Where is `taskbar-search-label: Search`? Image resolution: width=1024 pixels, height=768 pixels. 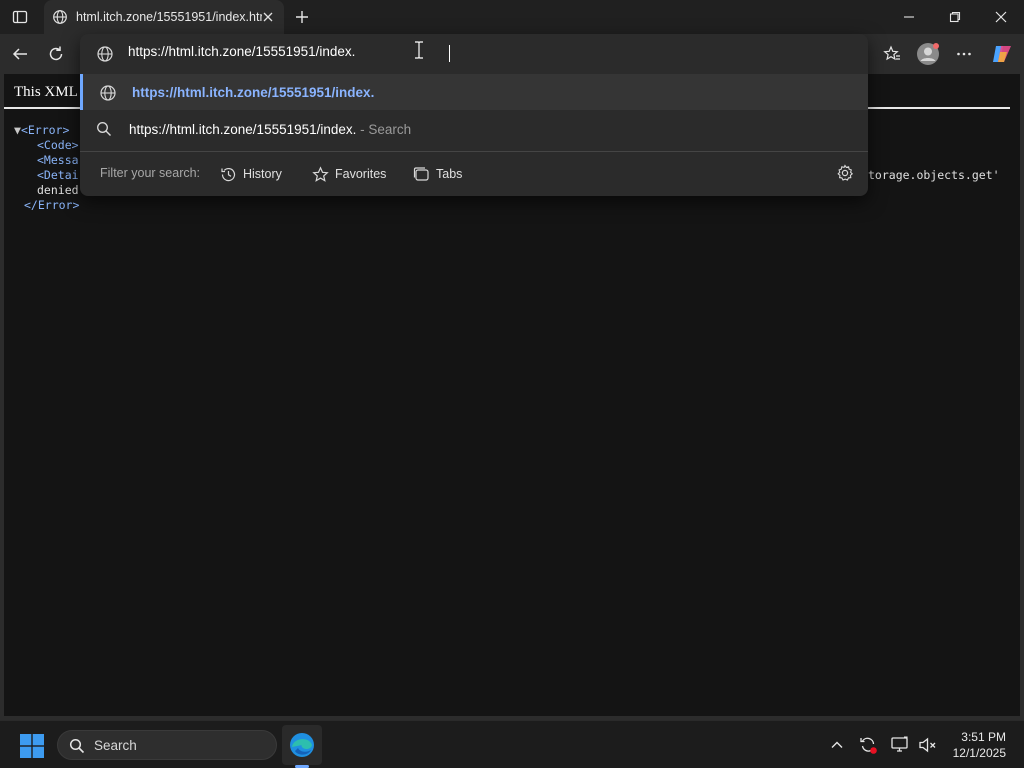 taskbar-search-label: Search is located at coordinates (115, 745).